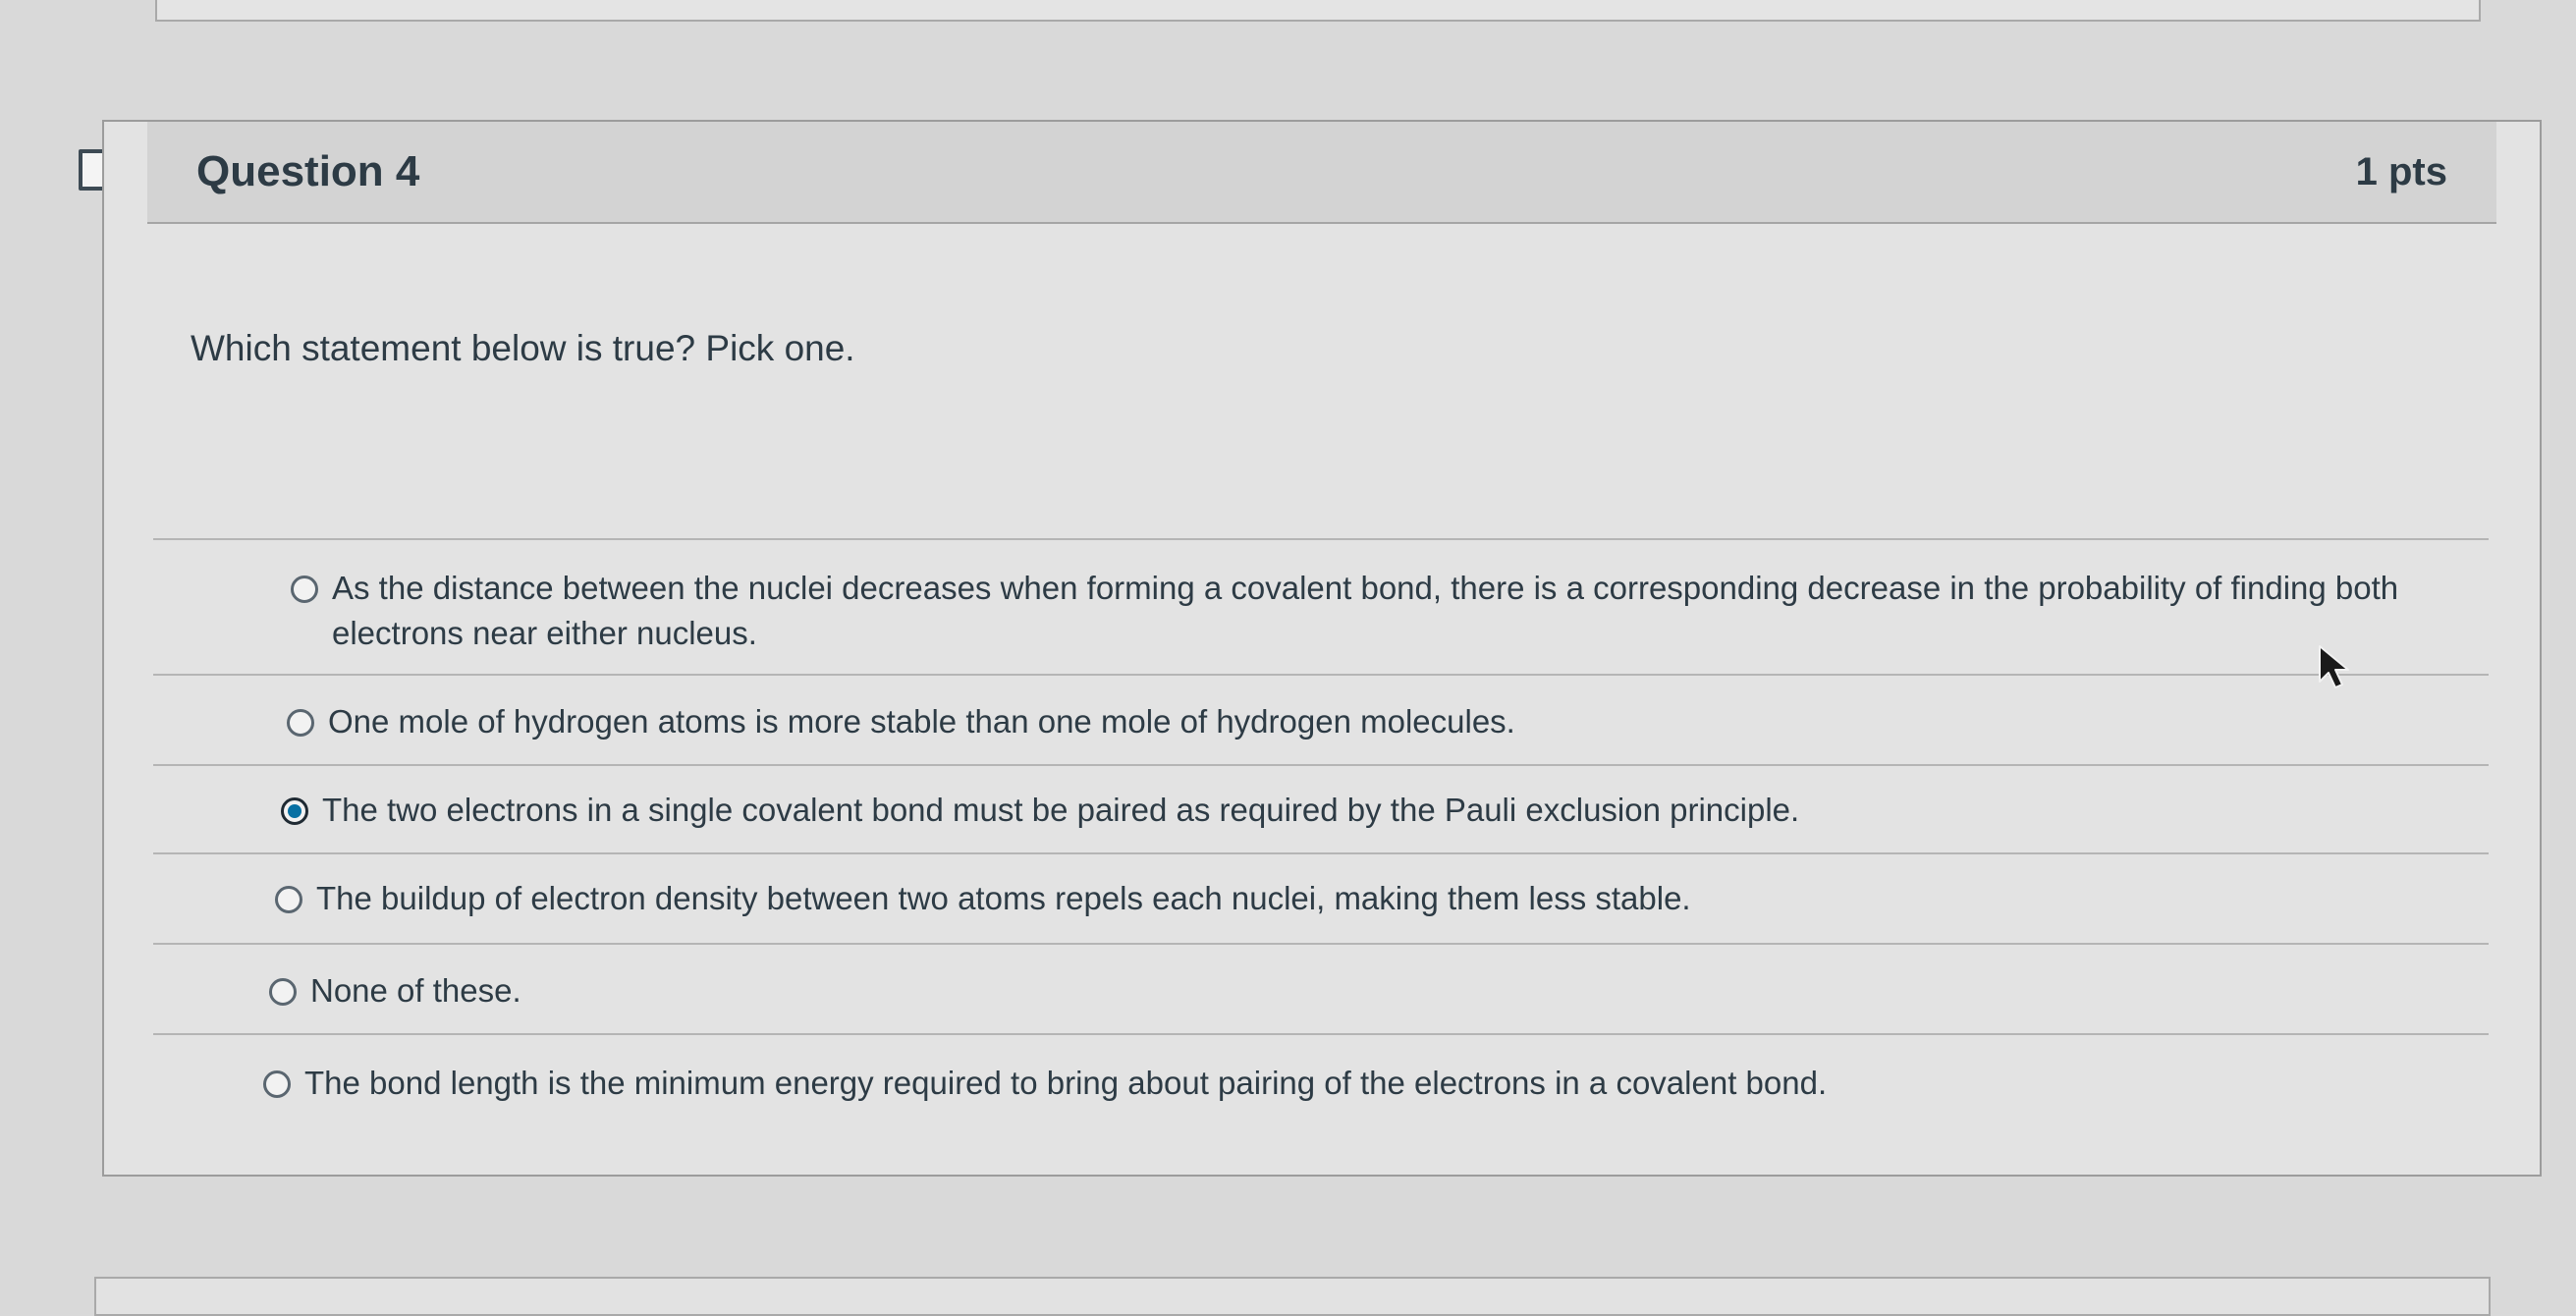 This screenshot has height=1316, width=2576. Describe the element at coordinates (2401, 171) in the screenshot. I see `question-points: 1 pts` at that location.